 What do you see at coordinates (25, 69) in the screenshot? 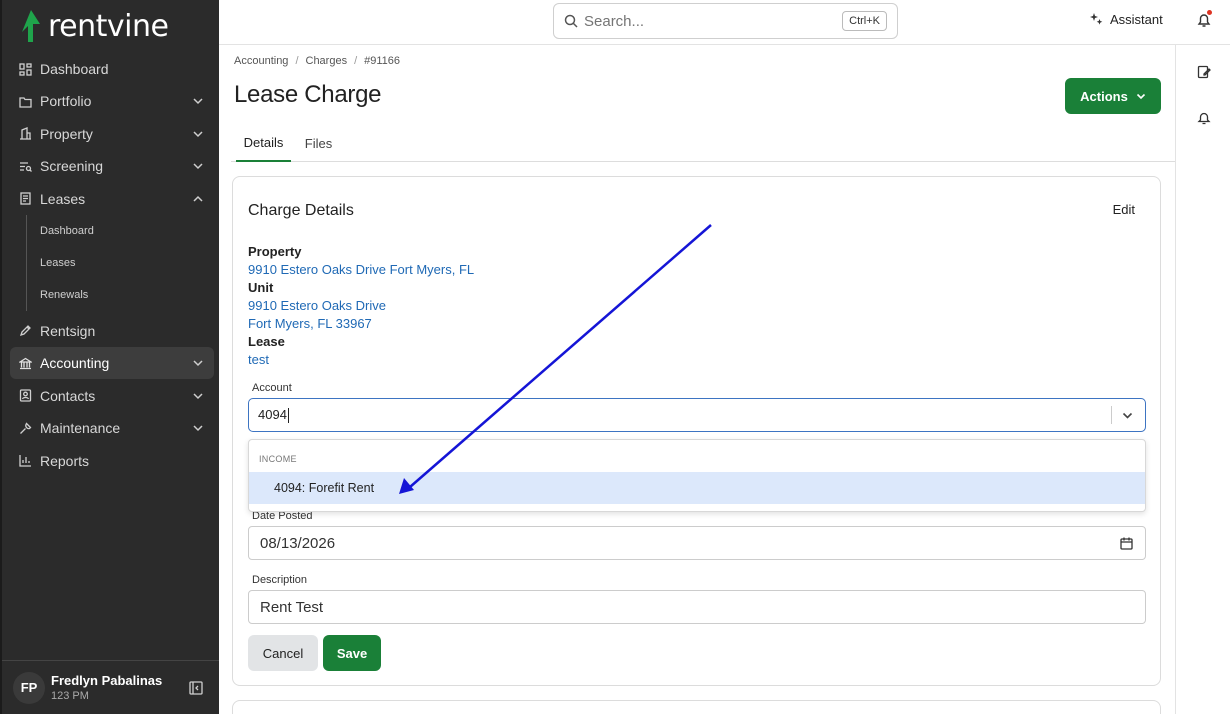
I see `grid-icon` at bounding box center [25, 69].